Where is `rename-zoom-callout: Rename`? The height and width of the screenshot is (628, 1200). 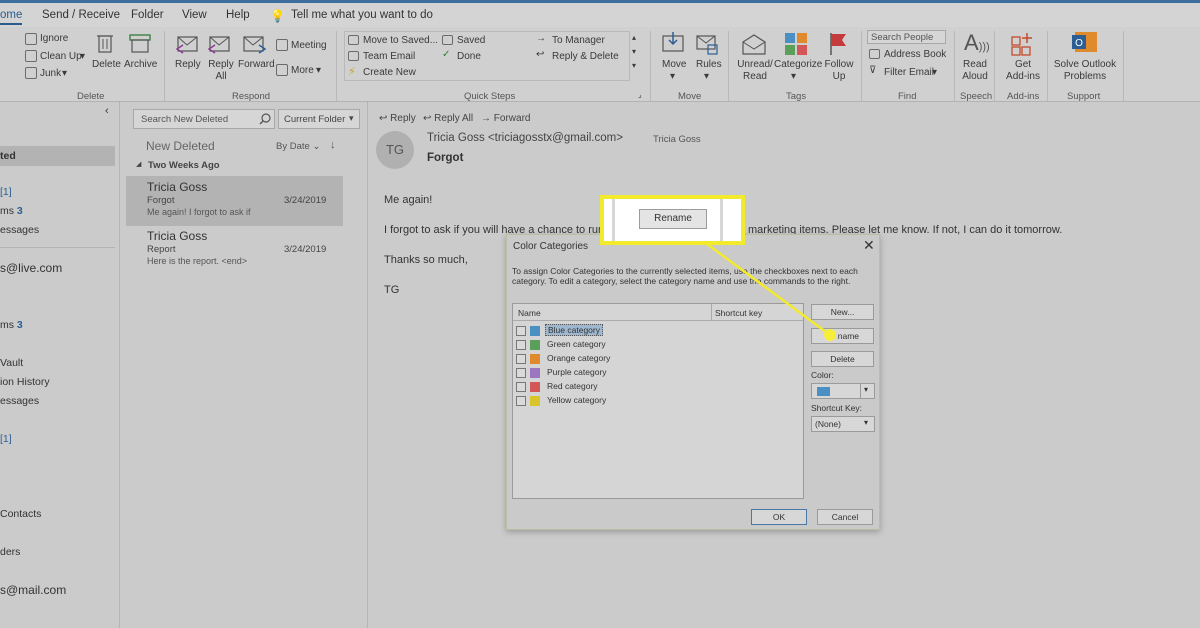
rename-zoom-callout: Rename is located at coordinates (672, 220).